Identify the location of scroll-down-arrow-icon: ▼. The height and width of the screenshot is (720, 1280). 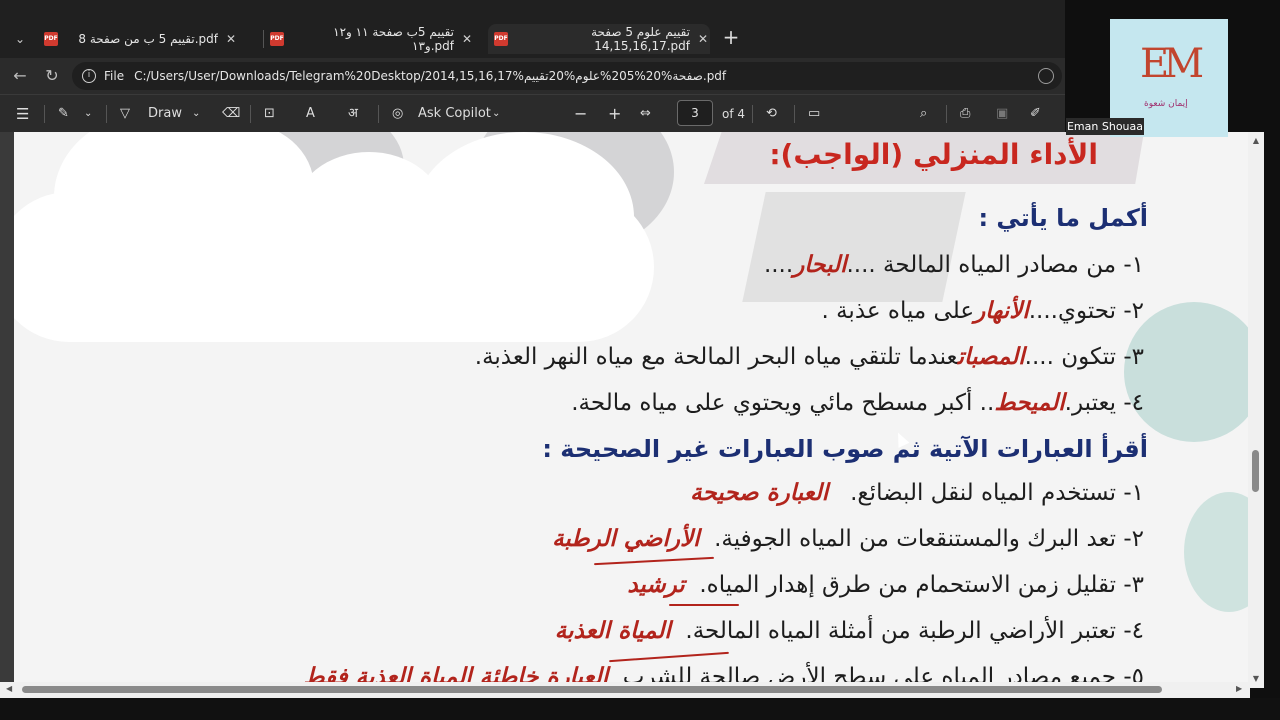
(1256, 678).